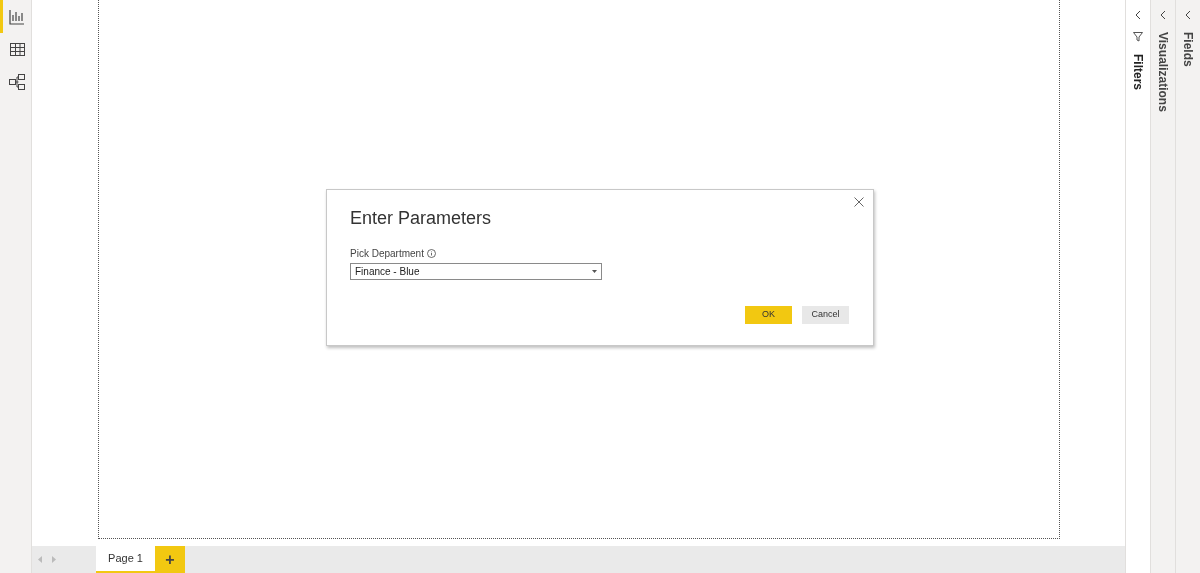  I want to click on table-icon, so click(17, 49).